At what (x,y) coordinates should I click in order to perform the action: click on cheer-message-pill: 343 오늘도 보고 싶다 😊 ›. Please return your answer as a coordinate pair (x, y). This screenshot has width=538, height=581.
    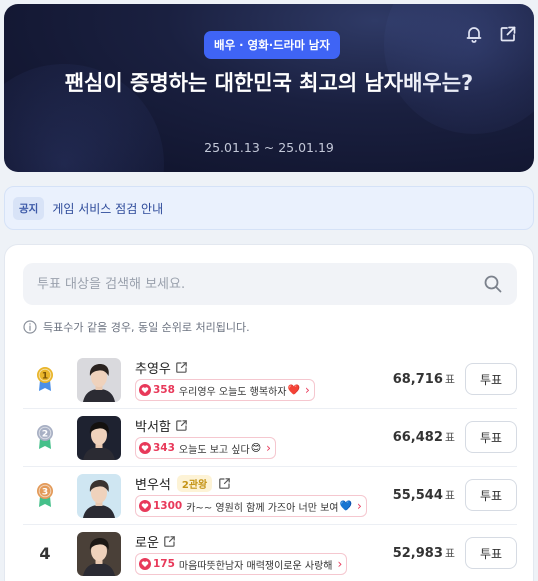
    Looking at the image, I should click on (205, 448).